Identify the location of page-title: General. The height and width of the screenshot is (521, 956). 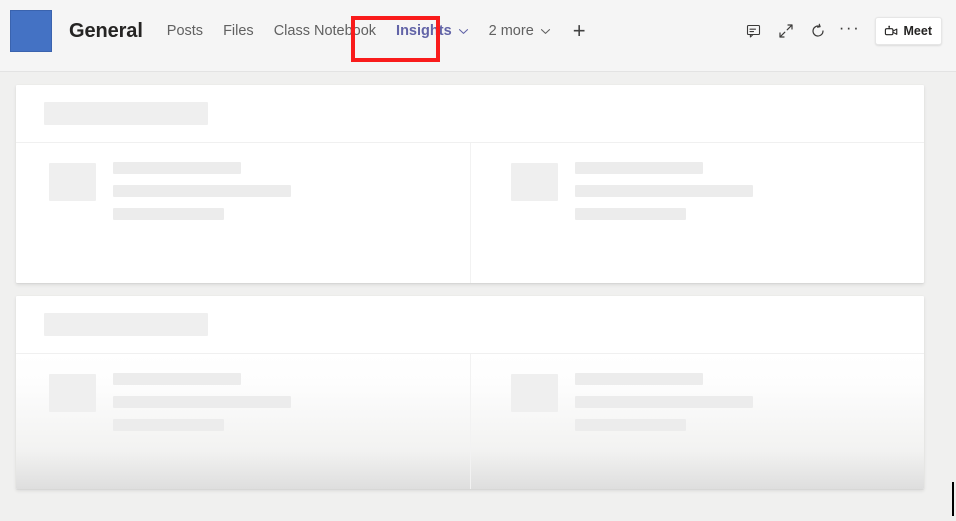
(106, 30).